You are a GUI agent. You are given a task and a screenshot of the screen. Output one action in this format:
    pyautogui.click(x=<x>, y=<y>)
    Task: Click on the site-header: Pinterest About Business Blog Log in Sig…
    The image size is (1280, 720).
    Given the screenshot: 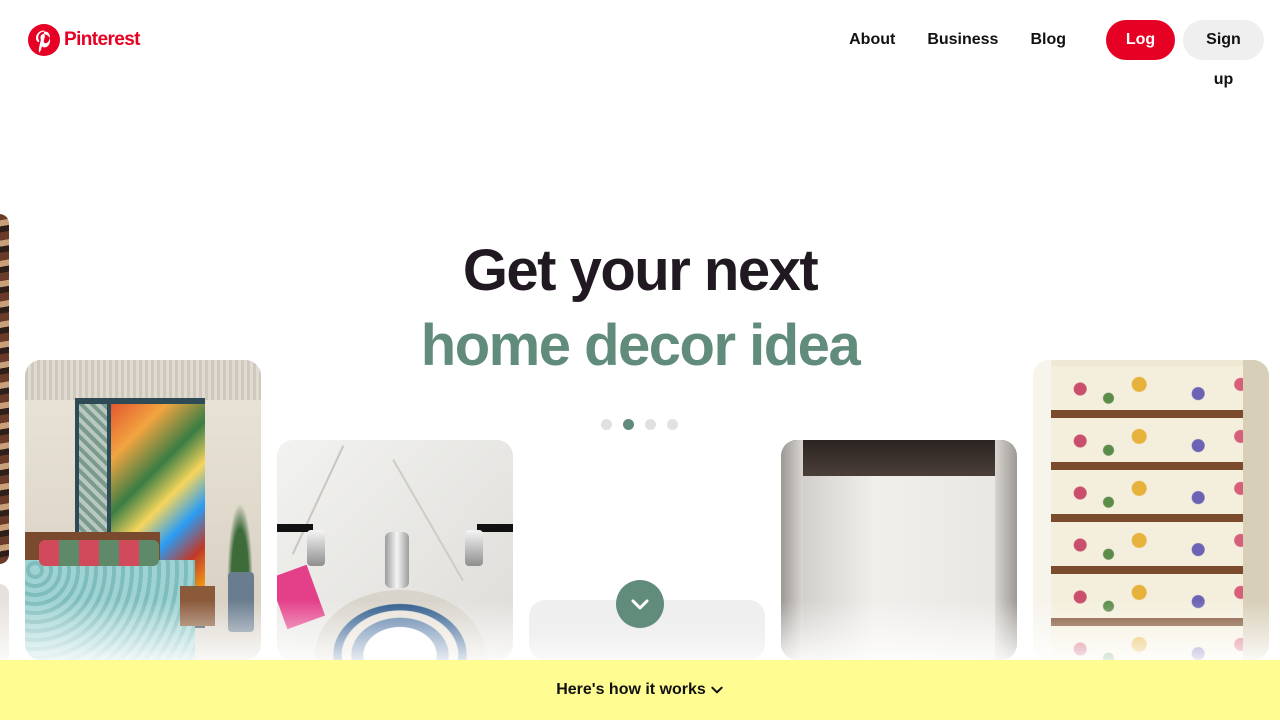 What is the action you would take?
    pyautogui.click(x=640, y=44)
    